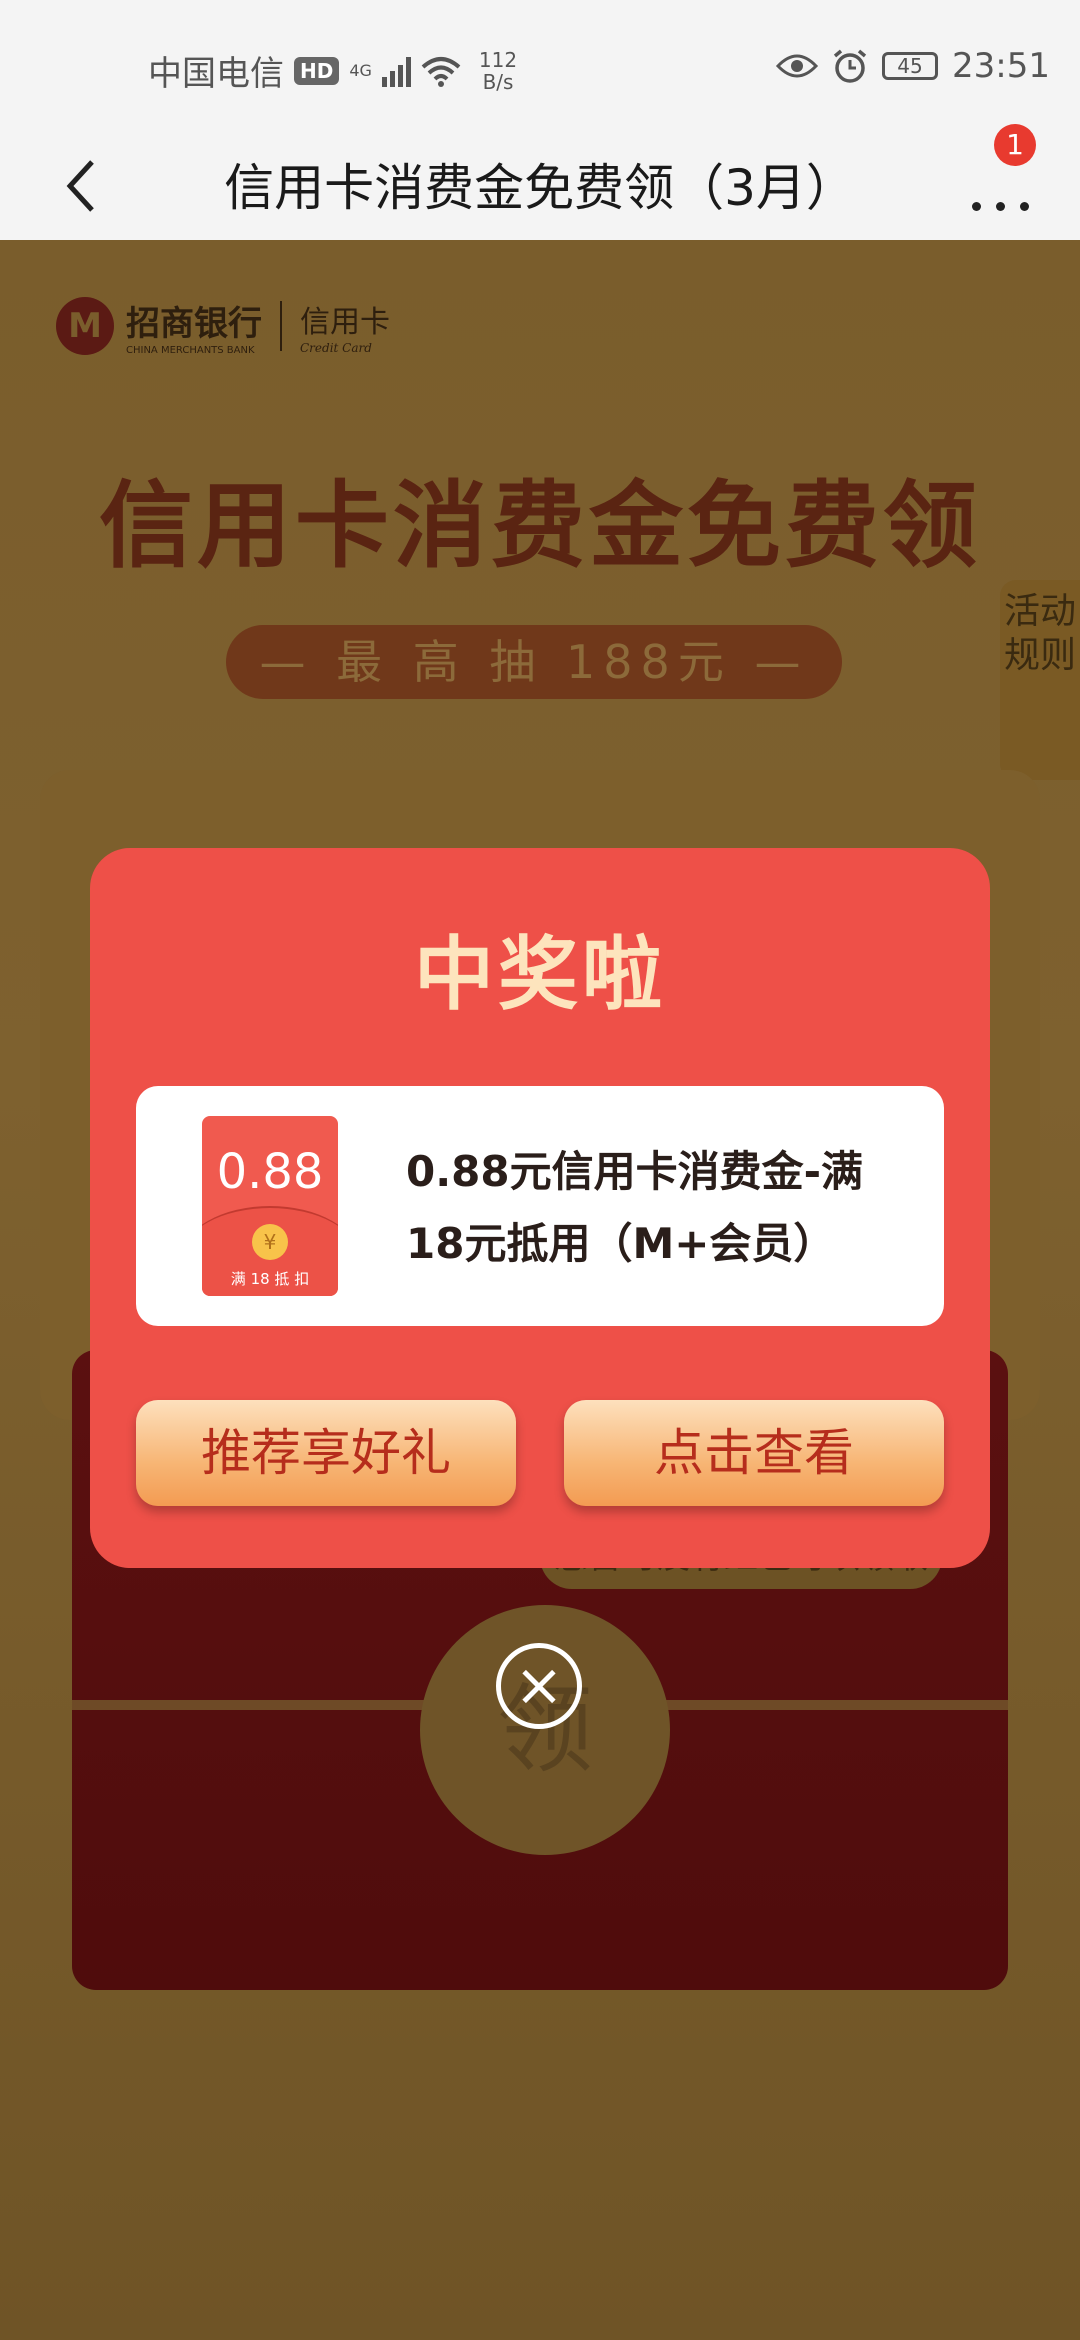 The width and height of the screenshot is (1080, 2340). Describe the element at coordinates (539, 526) in the screenshot. I see `hero-title: 信用卡消费金免费领` at that location.